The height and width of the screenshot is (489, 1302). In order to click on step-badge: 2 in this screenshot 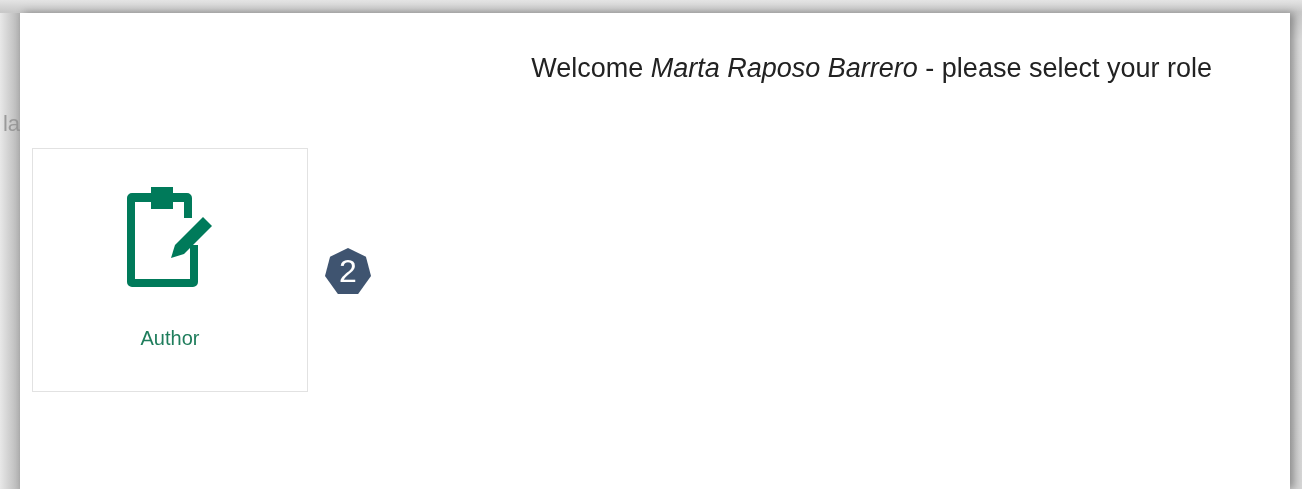, I will do `click(348, 271)`.